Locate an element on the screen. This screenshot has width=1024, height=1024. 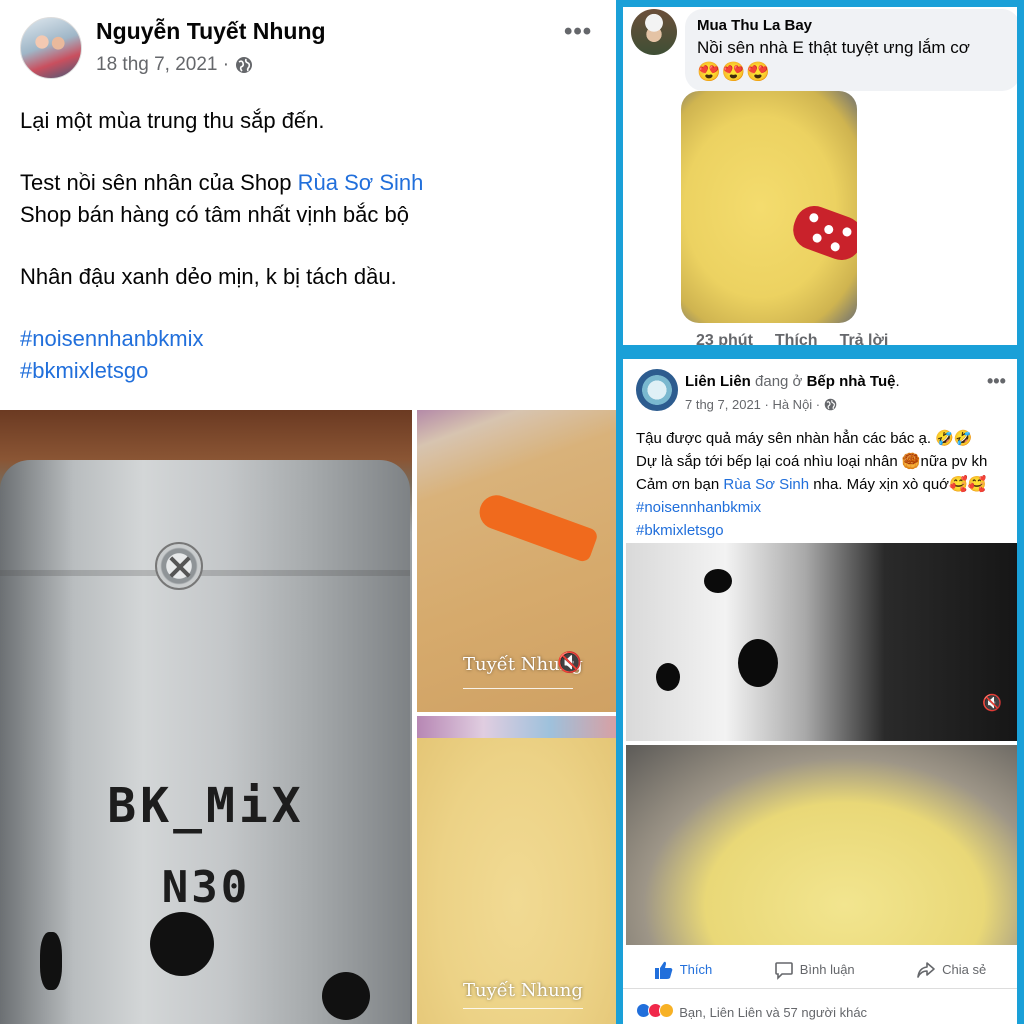
reaction-icons is located at coordinates (655, 1012).